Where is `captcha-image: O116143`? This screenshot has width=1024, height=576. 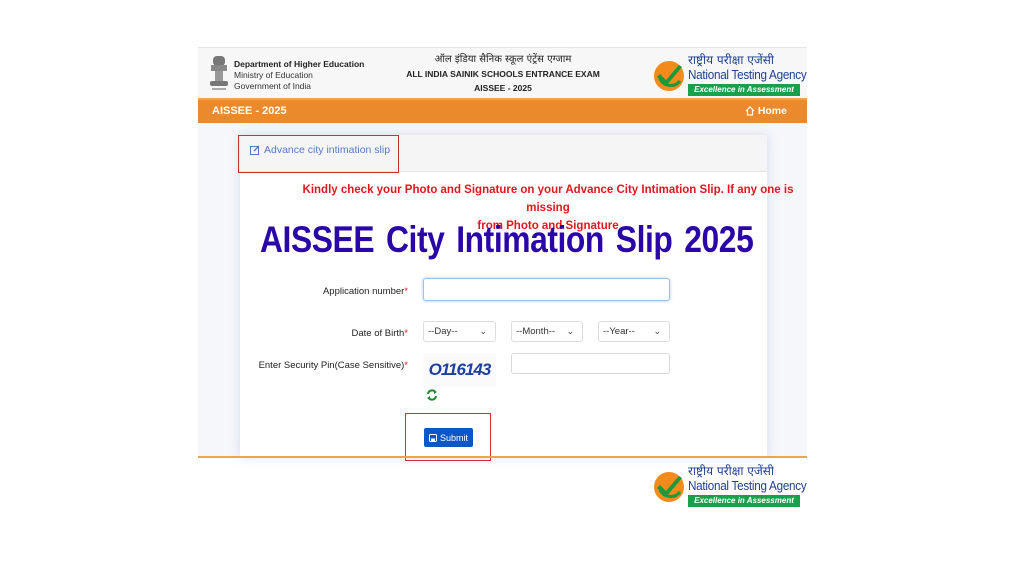
captcha-image: O116143 is located at coordinates (459, 370).